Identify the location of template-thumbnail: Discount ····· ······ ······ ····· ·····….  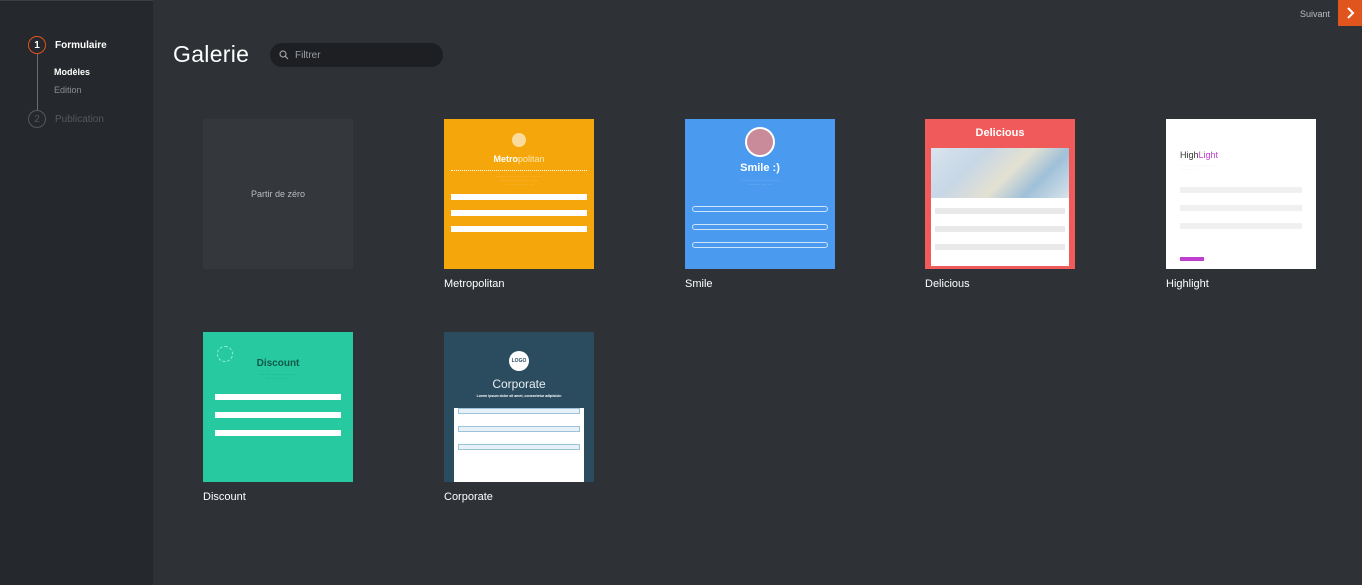
(278, 407).